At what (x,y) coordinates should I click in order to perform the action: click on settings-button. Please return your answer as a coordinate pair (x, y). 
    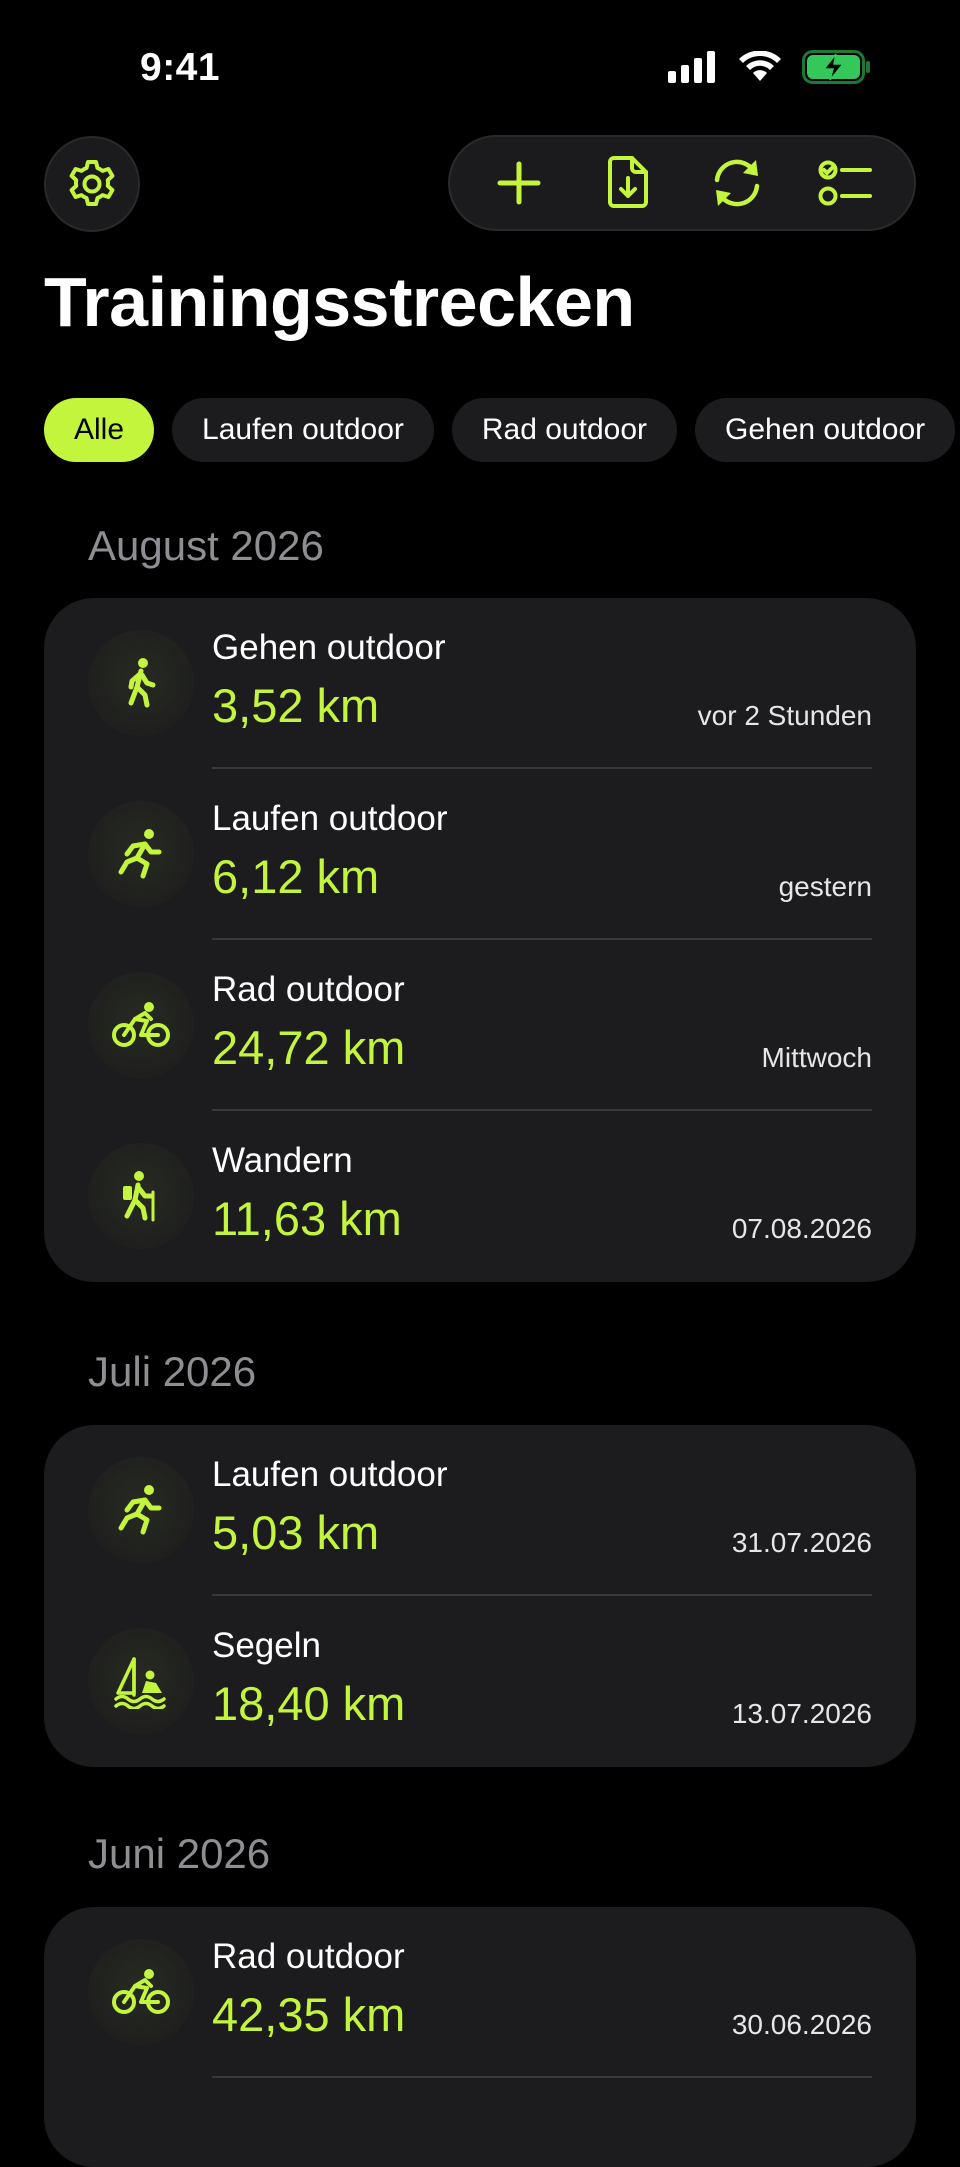
    Looking at the image, I should click on (92, 184).